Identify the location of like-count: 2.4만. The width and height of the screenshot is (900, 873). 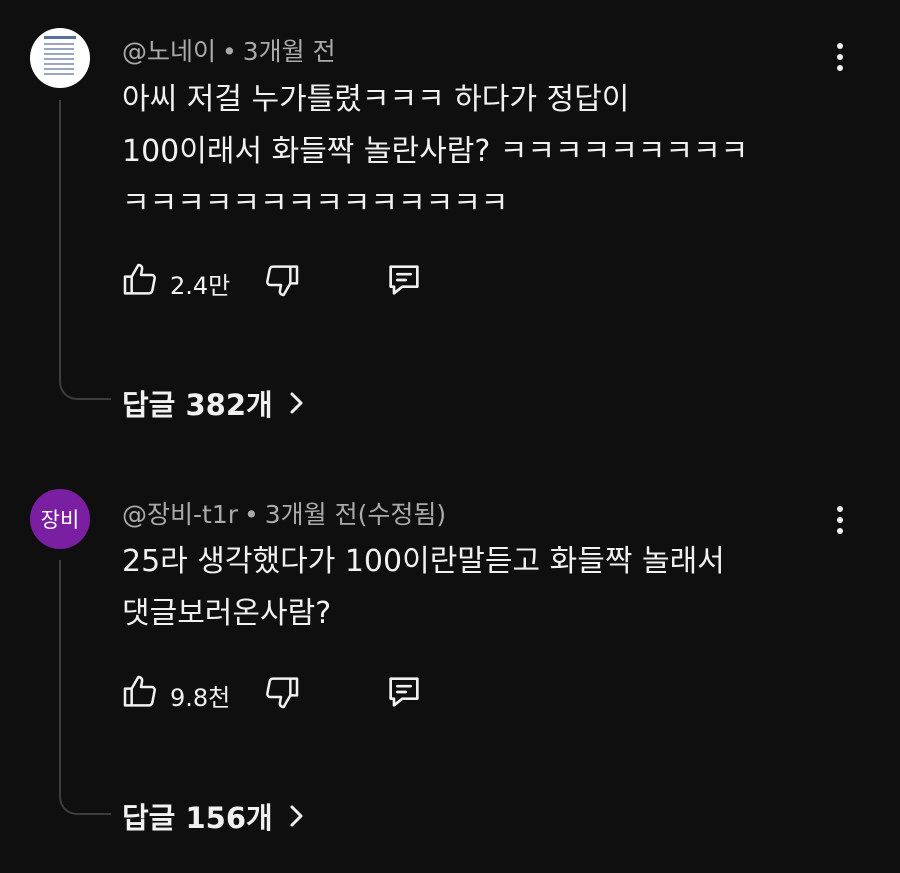
(200, 286).